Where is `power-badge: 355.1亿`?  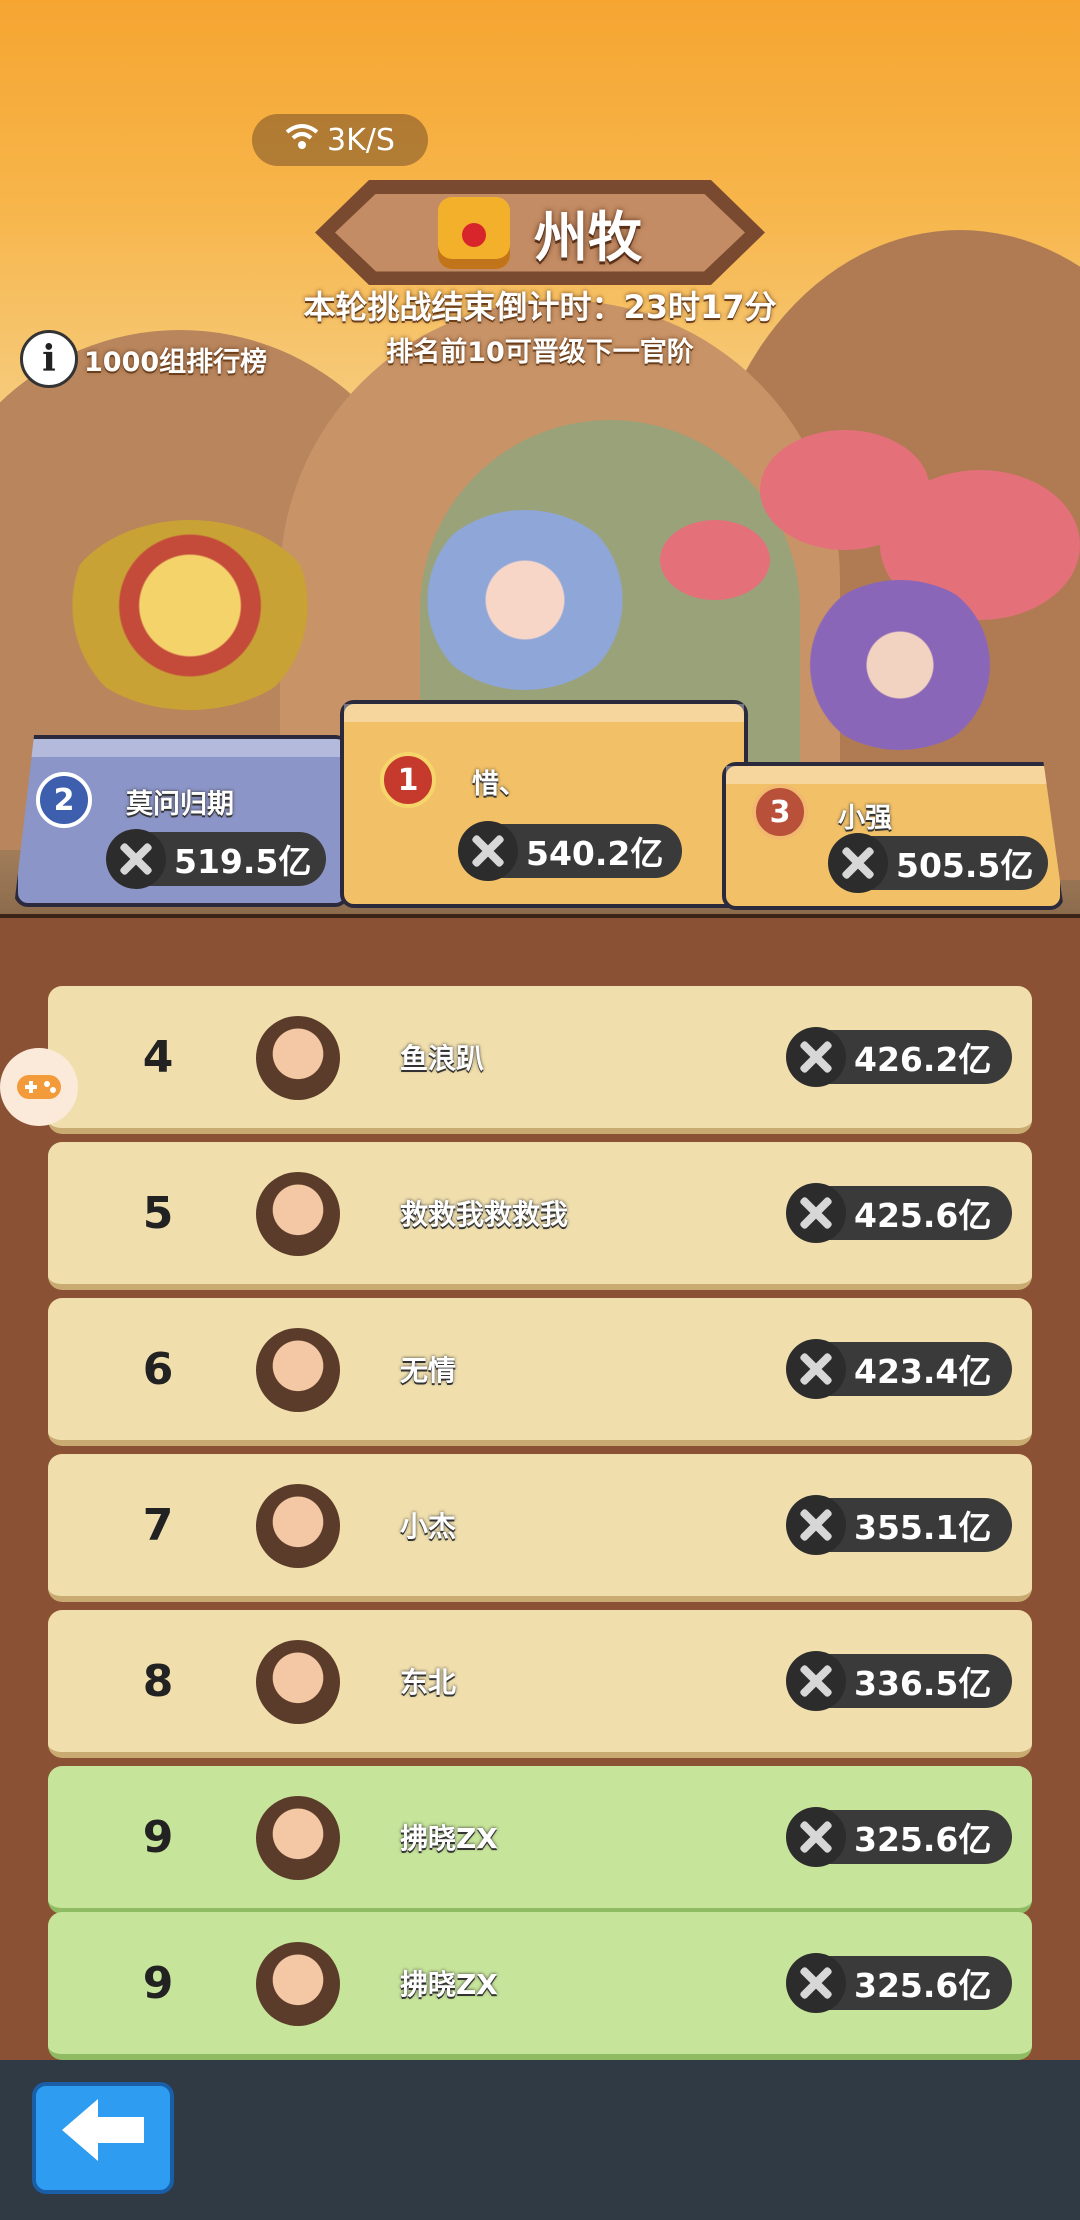
power-badge: 355.1亿 is located at coordinates (899, 1525).